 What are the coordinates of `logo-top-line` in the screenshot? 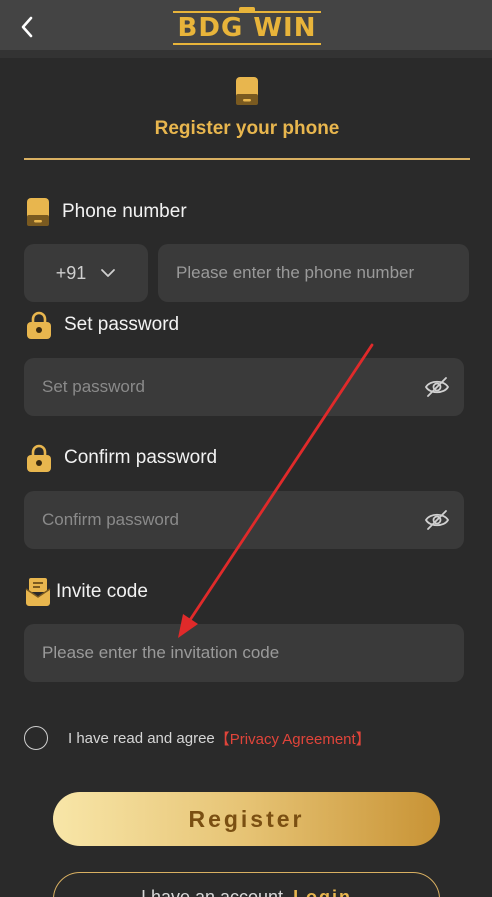 It's located at (247, 10).